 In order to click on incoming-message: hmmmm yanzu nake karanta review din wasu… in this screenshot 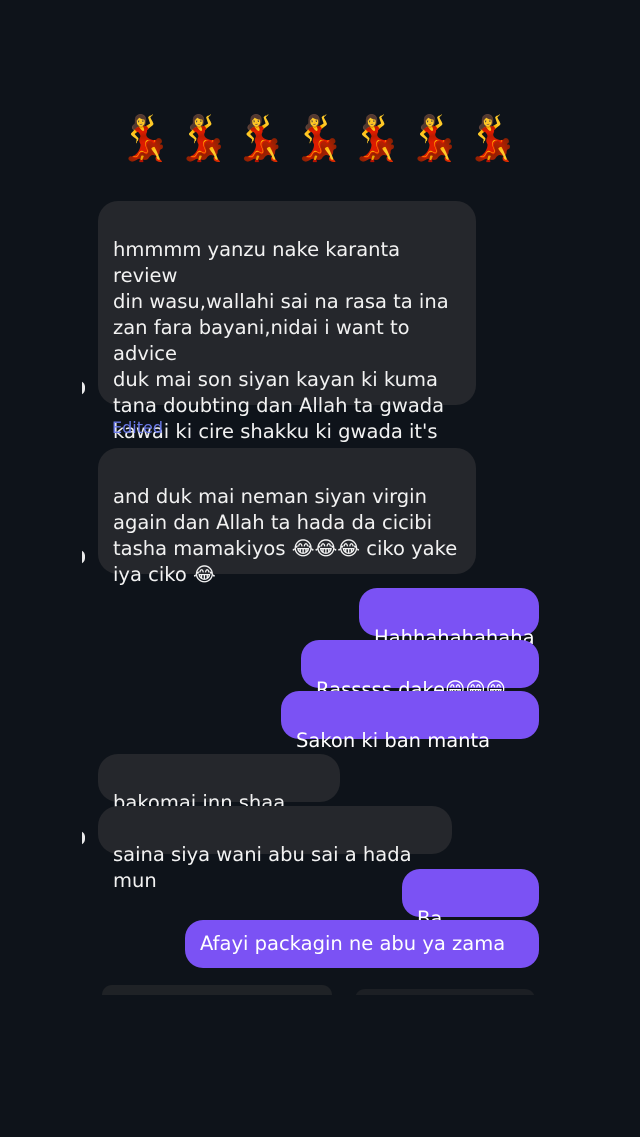, I will do `click(287, 335)`.